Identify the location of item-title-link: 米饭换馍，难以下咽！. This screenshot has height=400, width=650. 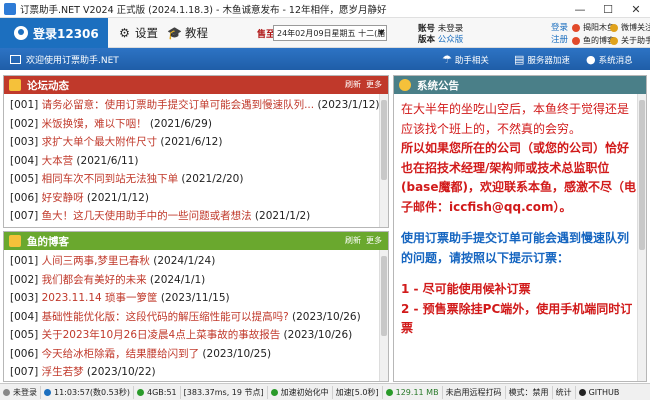
(94, 124).